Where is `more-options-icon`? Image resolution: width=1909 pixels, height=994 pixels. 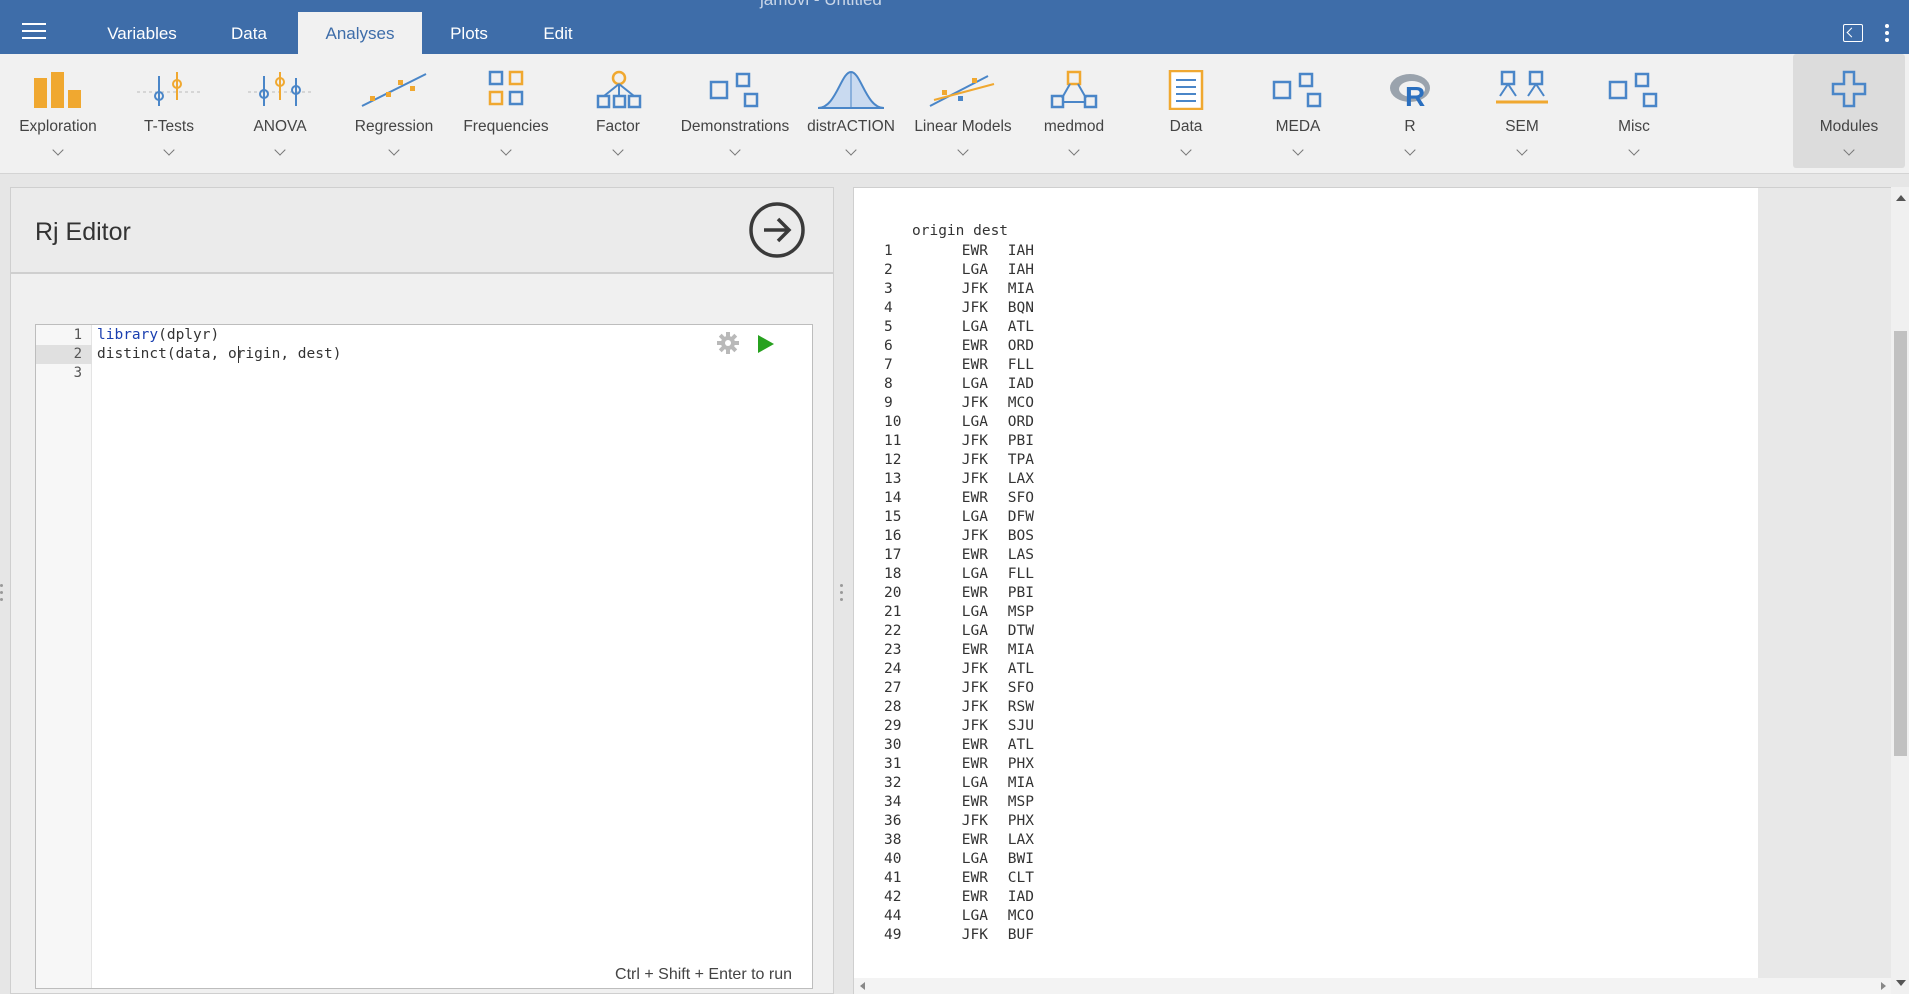
more-options-icon is located at coordinates (1887, 33).